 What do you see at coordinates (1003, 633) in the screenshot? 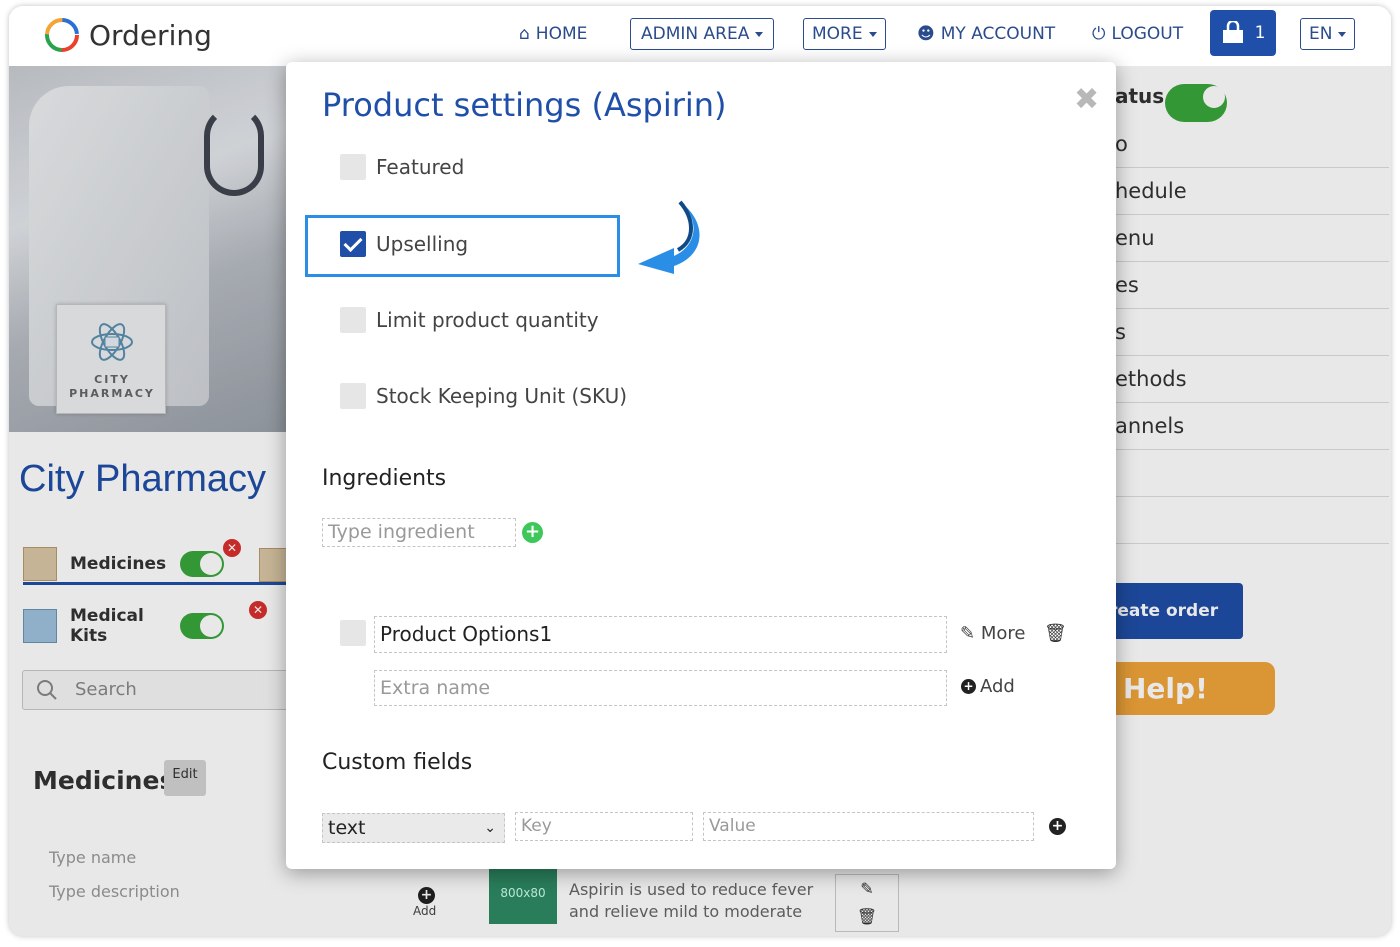
I see `more-label: More` at bounding box center [1003, 633].